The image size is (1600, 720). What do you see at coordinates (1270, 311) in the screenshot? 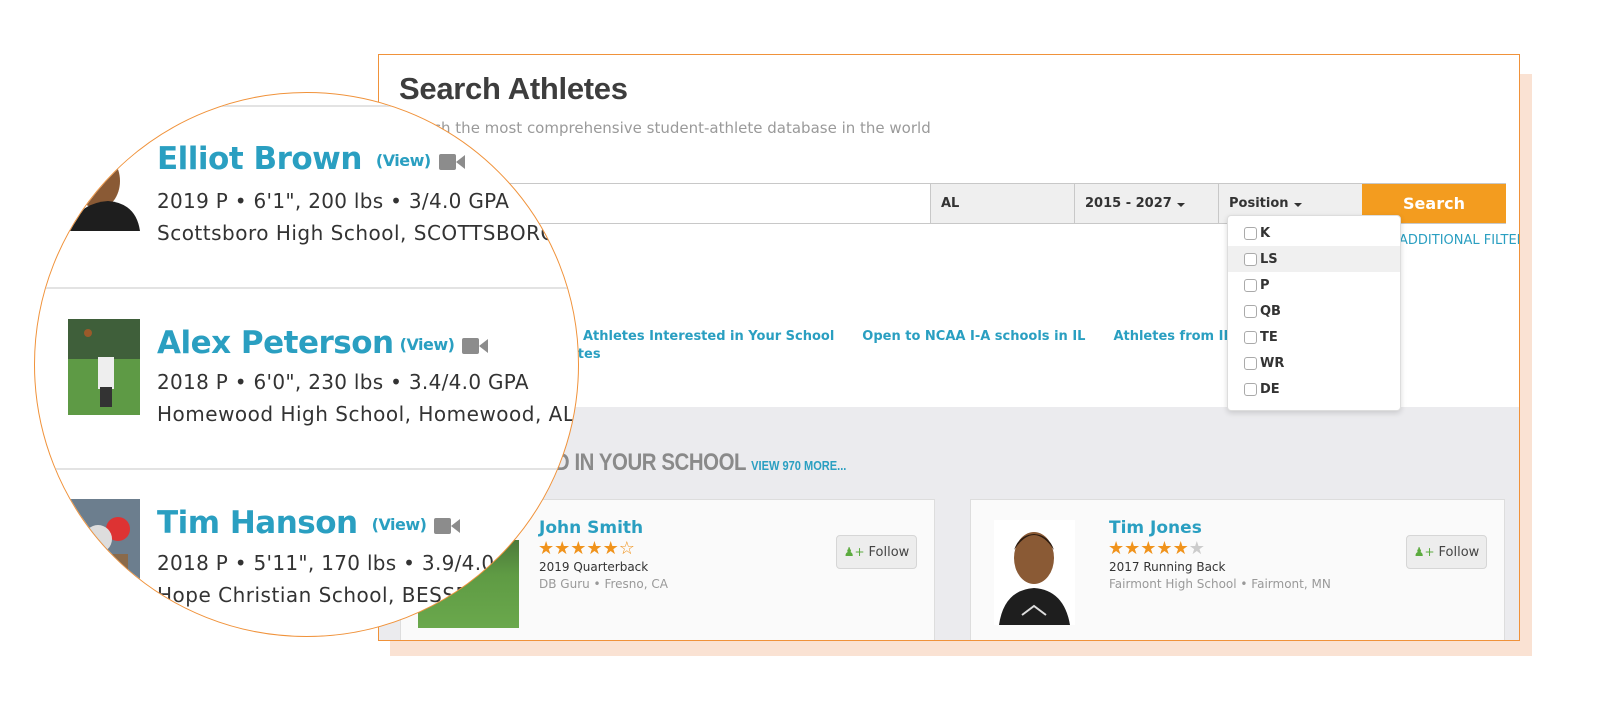
I see `option-label: QB` at bounding box center [1270, 311].